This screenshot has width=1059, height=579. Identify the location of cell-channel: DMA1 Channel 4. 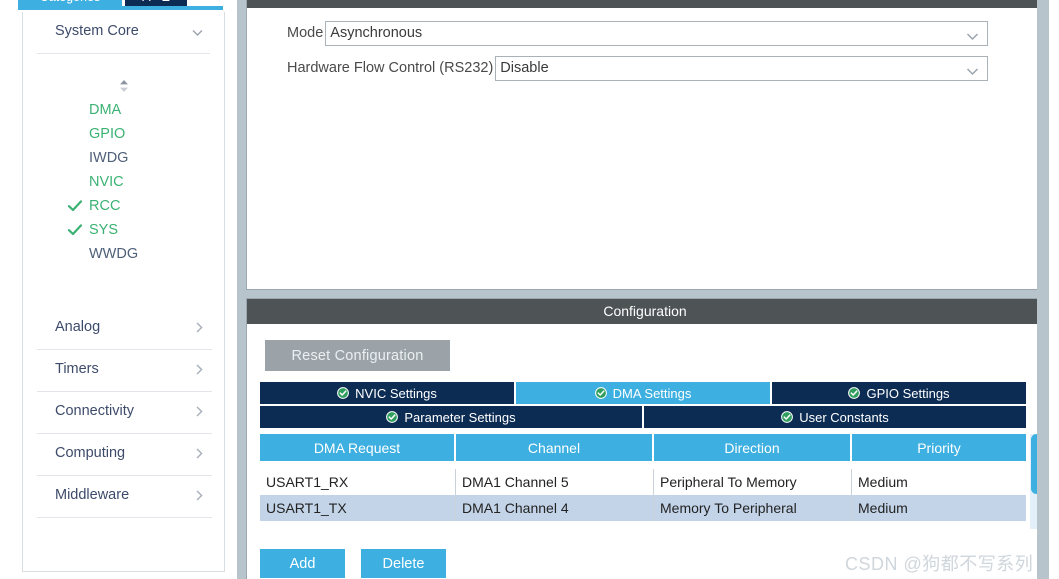
(555, 508).